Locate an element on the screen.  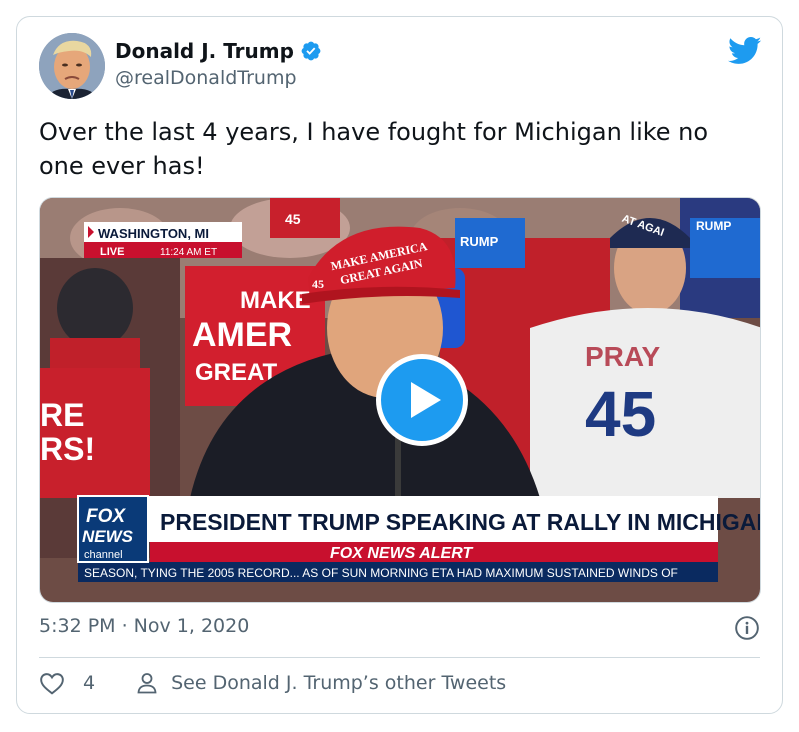
left-sign-2: RS! is located at coordinates (67, 449).